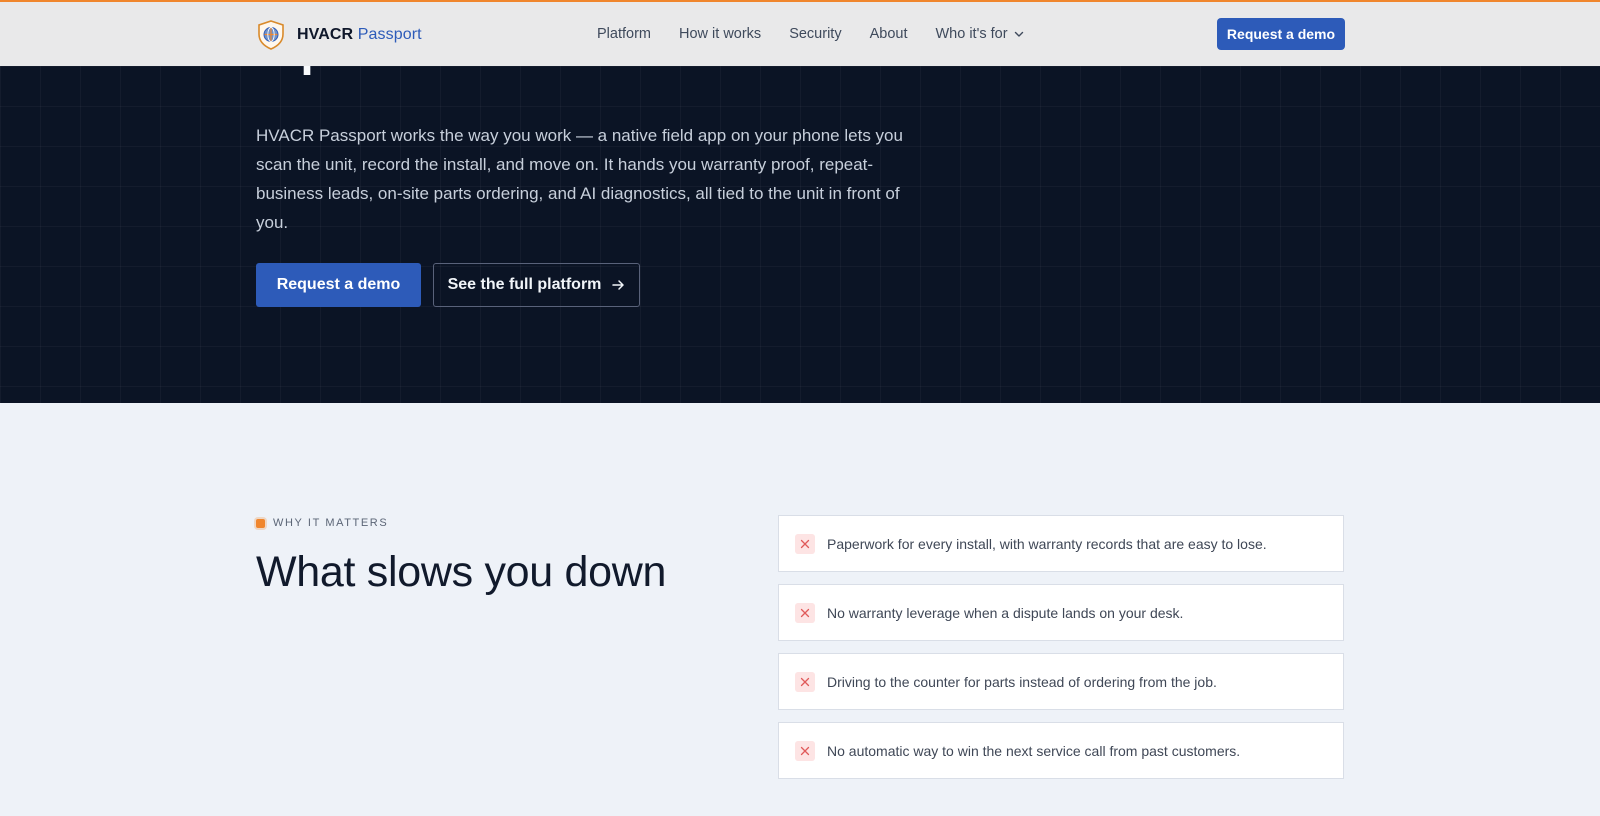 Image resolution: width=1600 pixels, height=816 pixels. What do you see at coordinates (618, 285) in the screenshot?
I see `arrow-right-icon` at bounding box center [618, 285].